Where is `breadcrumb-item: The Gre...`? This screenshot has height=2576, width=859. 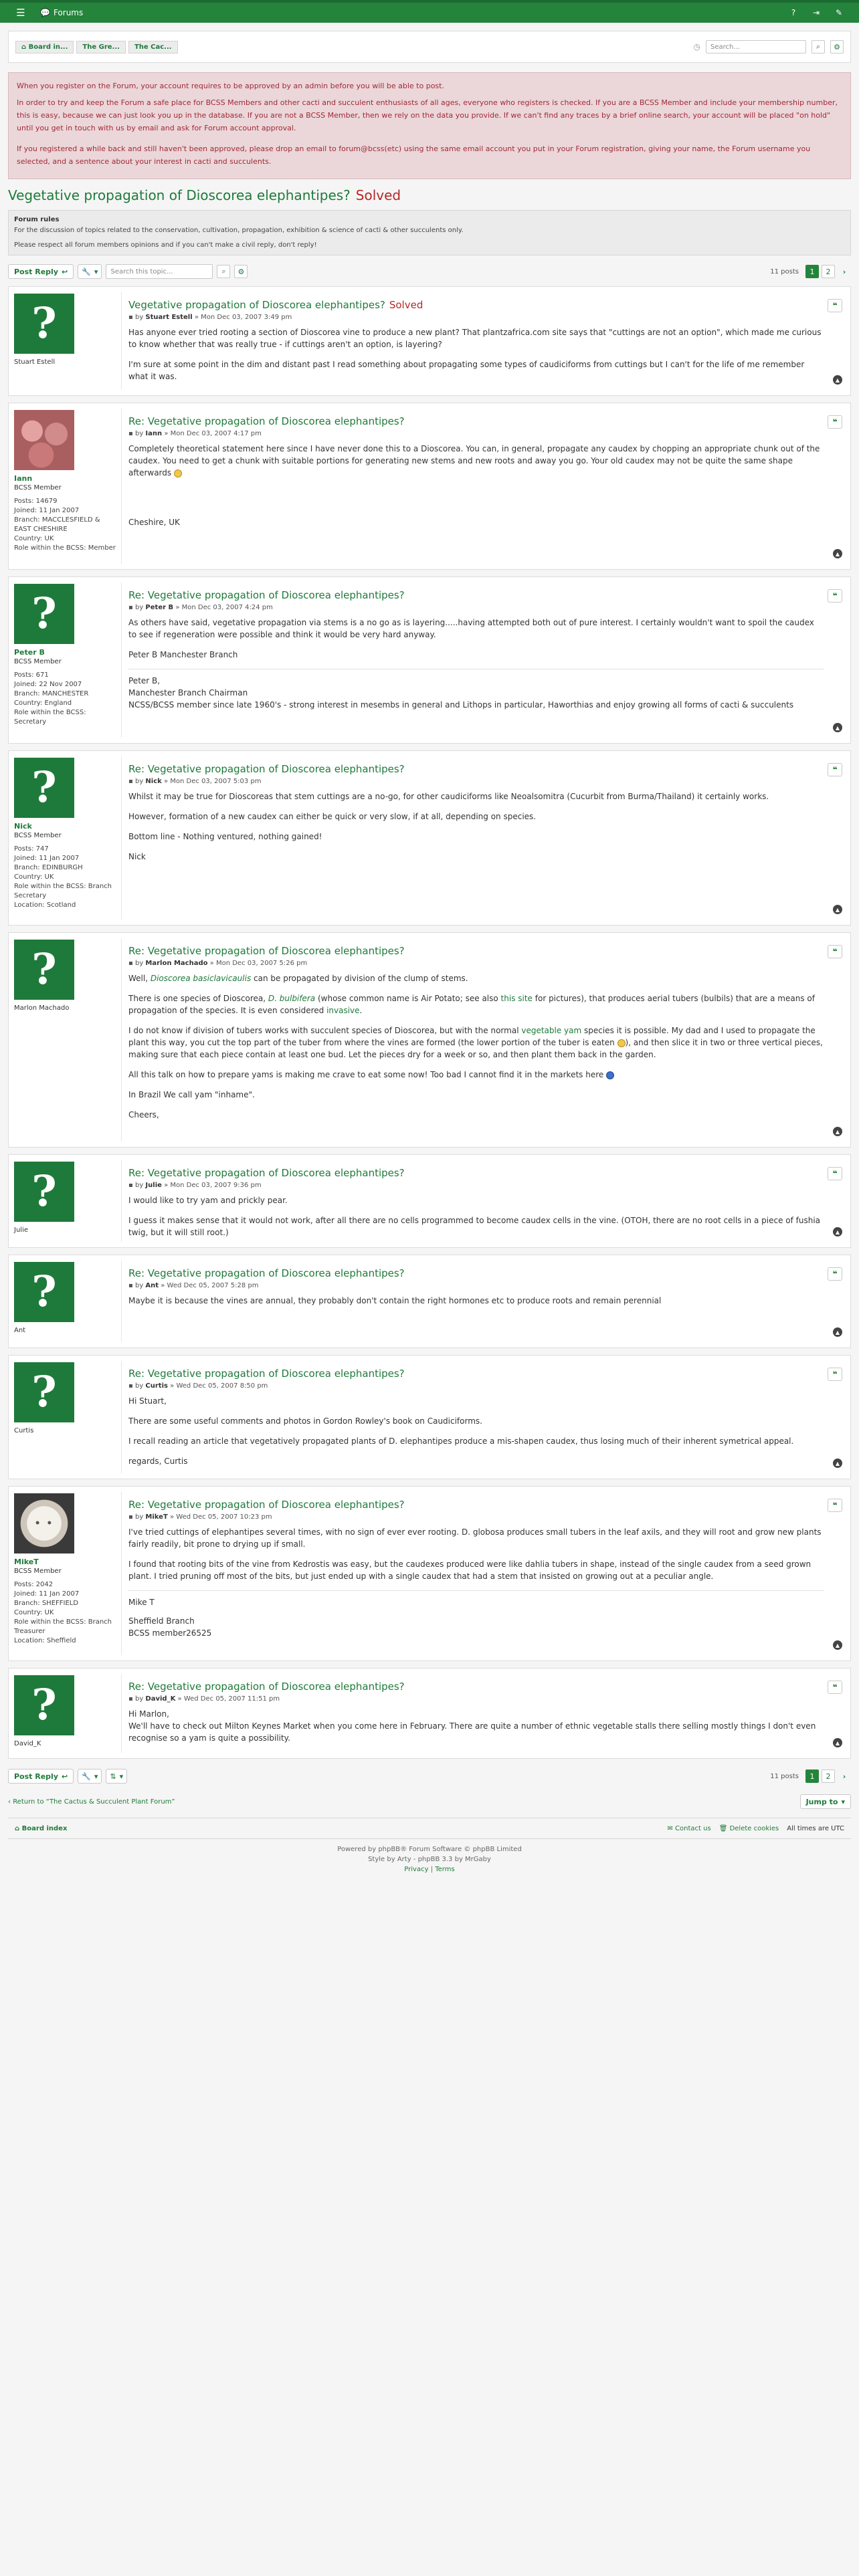 breadcrumb-item: The Gre... is located at coordinates (101, 47).